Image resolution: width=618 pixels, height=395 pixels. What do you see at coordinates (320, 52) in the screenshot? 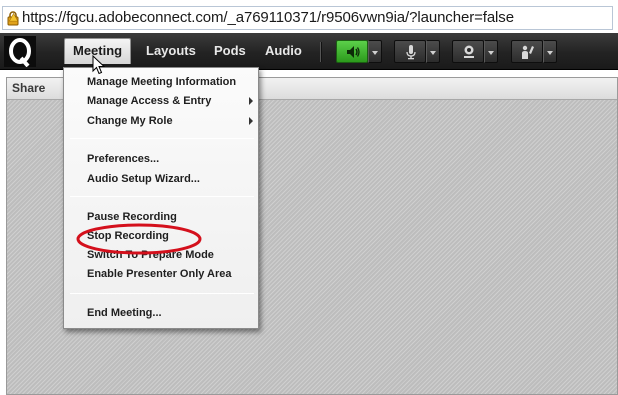
I see `menubar-separator` at bounding box center [320, 52].